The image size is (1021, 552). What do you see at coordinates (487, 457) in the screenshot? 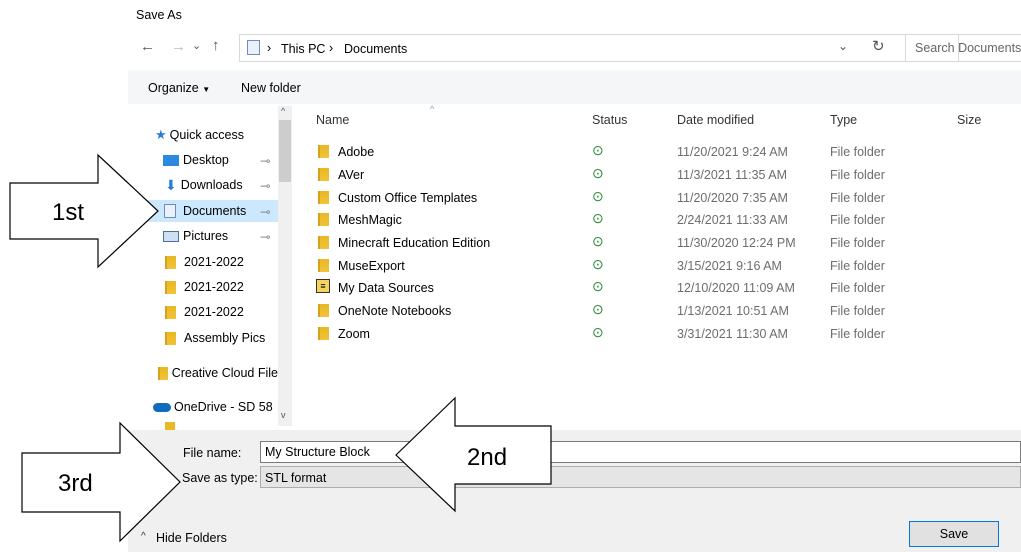
I see `annotation-label-2nd: 2nd` at bounding box center [487, 457].